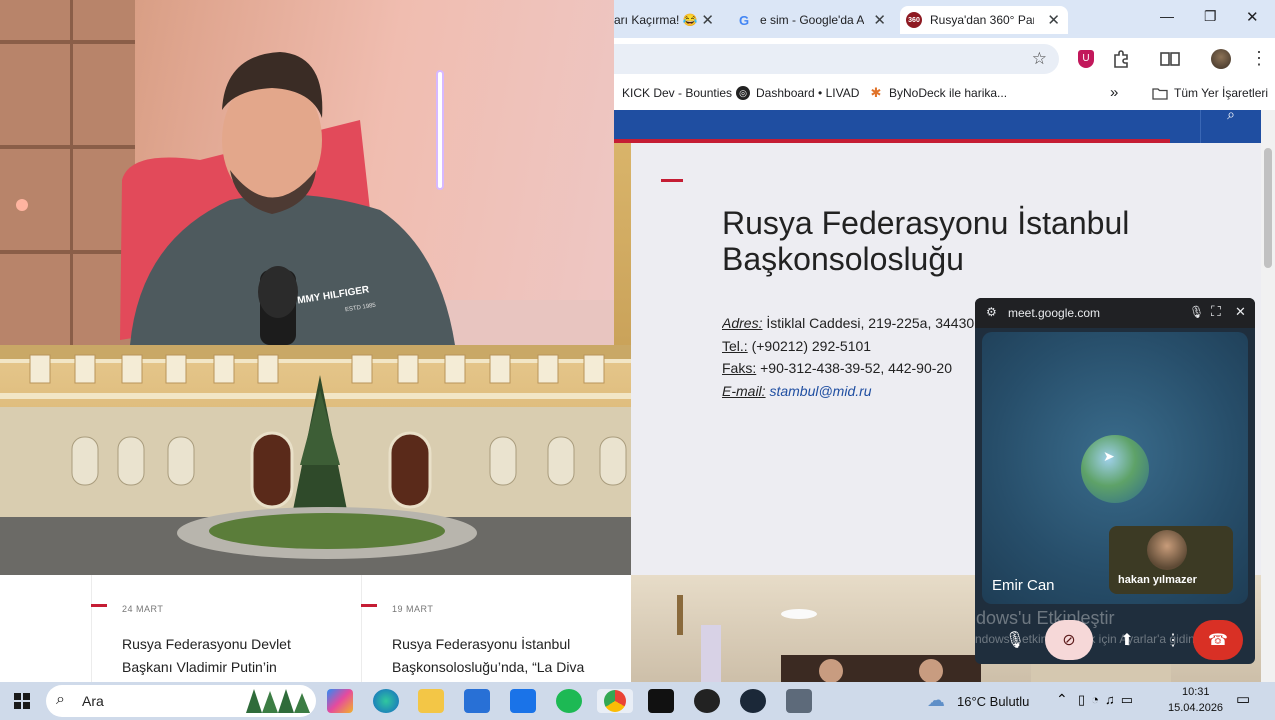  I want to click on steam-icon, so click(753, 701).